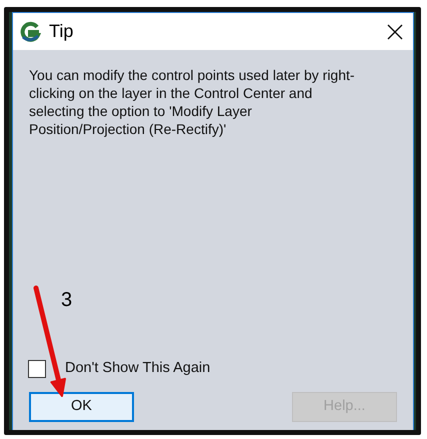 This screenshot has width=427, height=439. What do you see at coordinates (30, 31) in the screenshot?
I see `app-logo-icon` at bounding box center [30, 31].